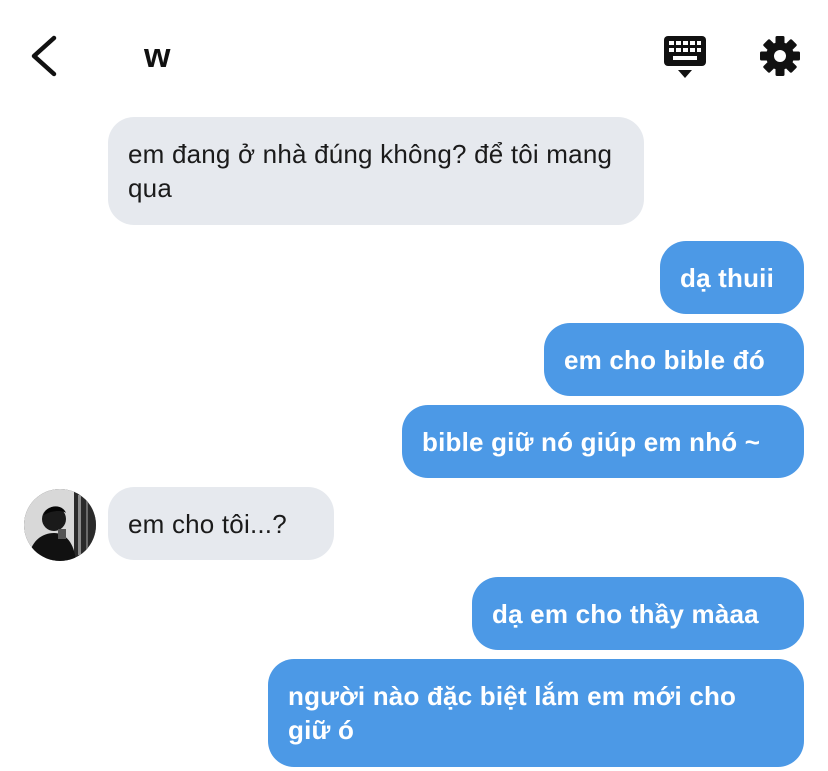 This screenshot has width=828, height=771. I want to click on message-bubble-outgoing: em cho bible đó, so click(674, 359).